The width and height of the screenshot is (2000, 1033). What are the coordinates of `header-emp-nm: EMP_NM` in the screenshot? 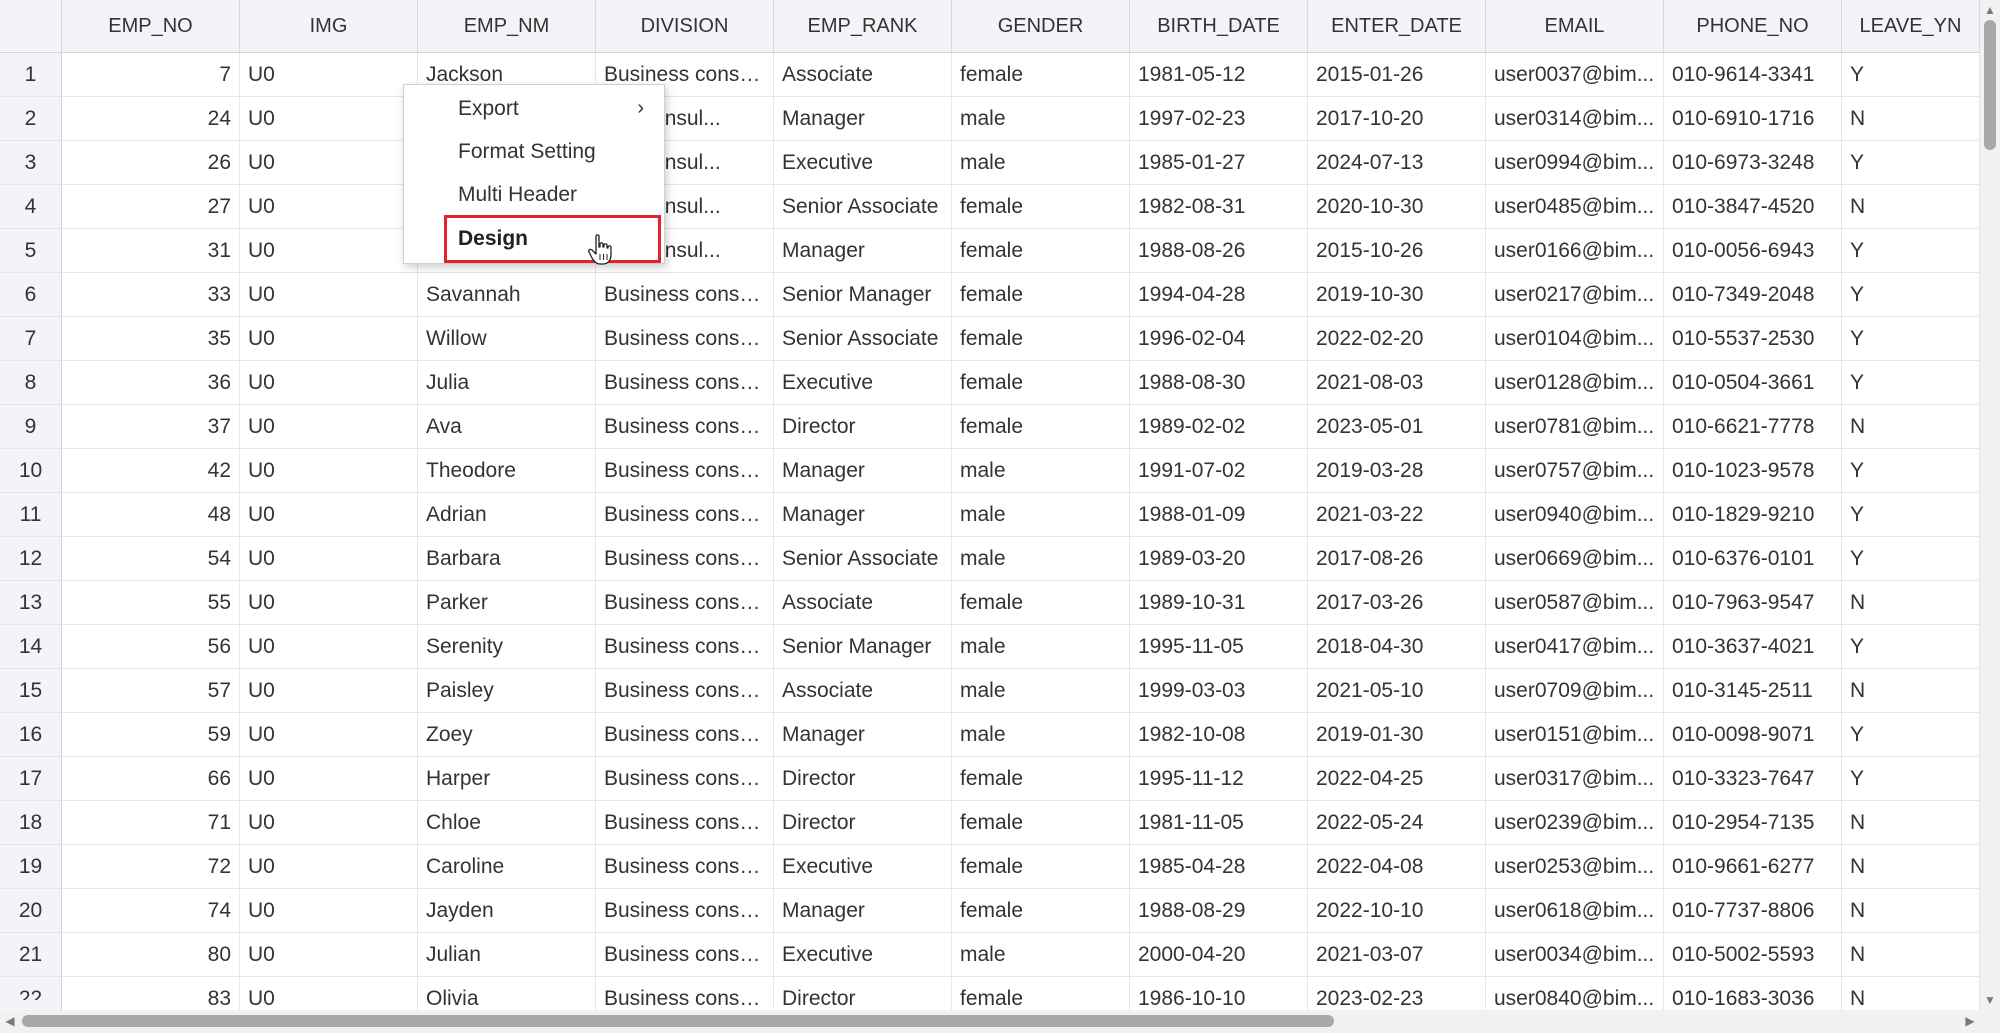 It's located at (507, 26).